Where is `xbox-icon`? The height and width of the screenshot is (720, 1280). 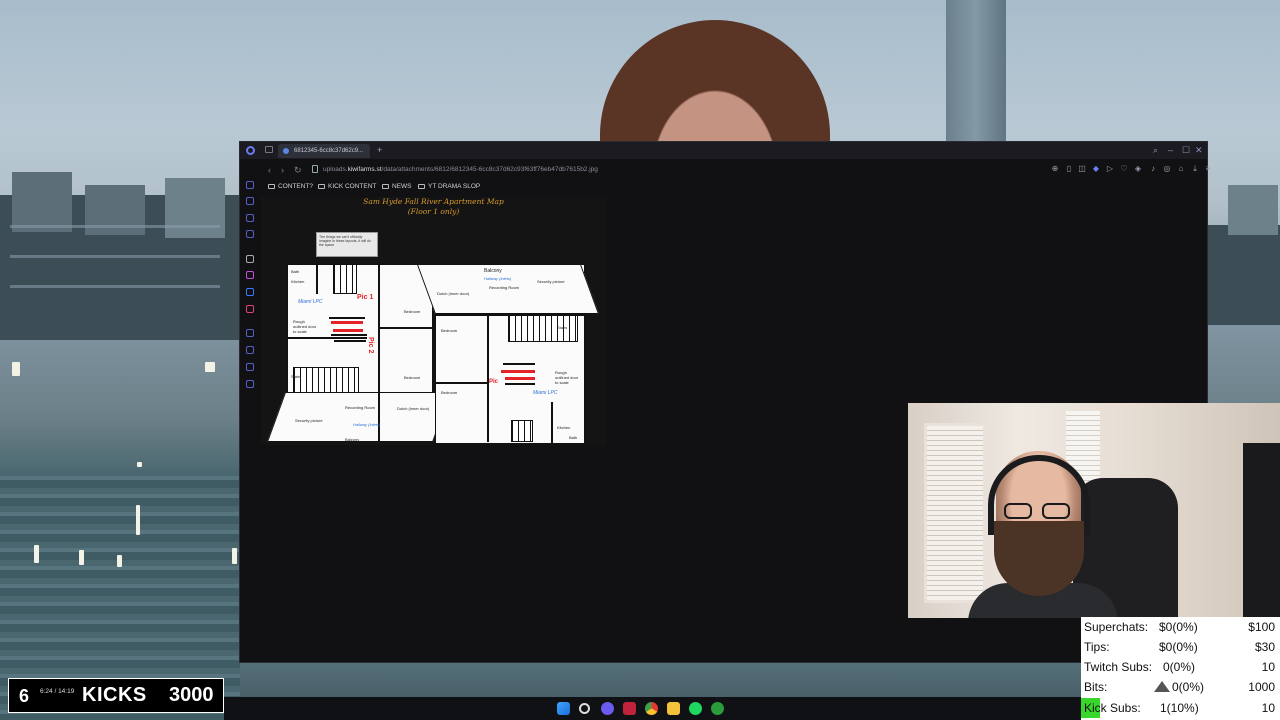 xbox-icon is located at coordinates (717, 708).